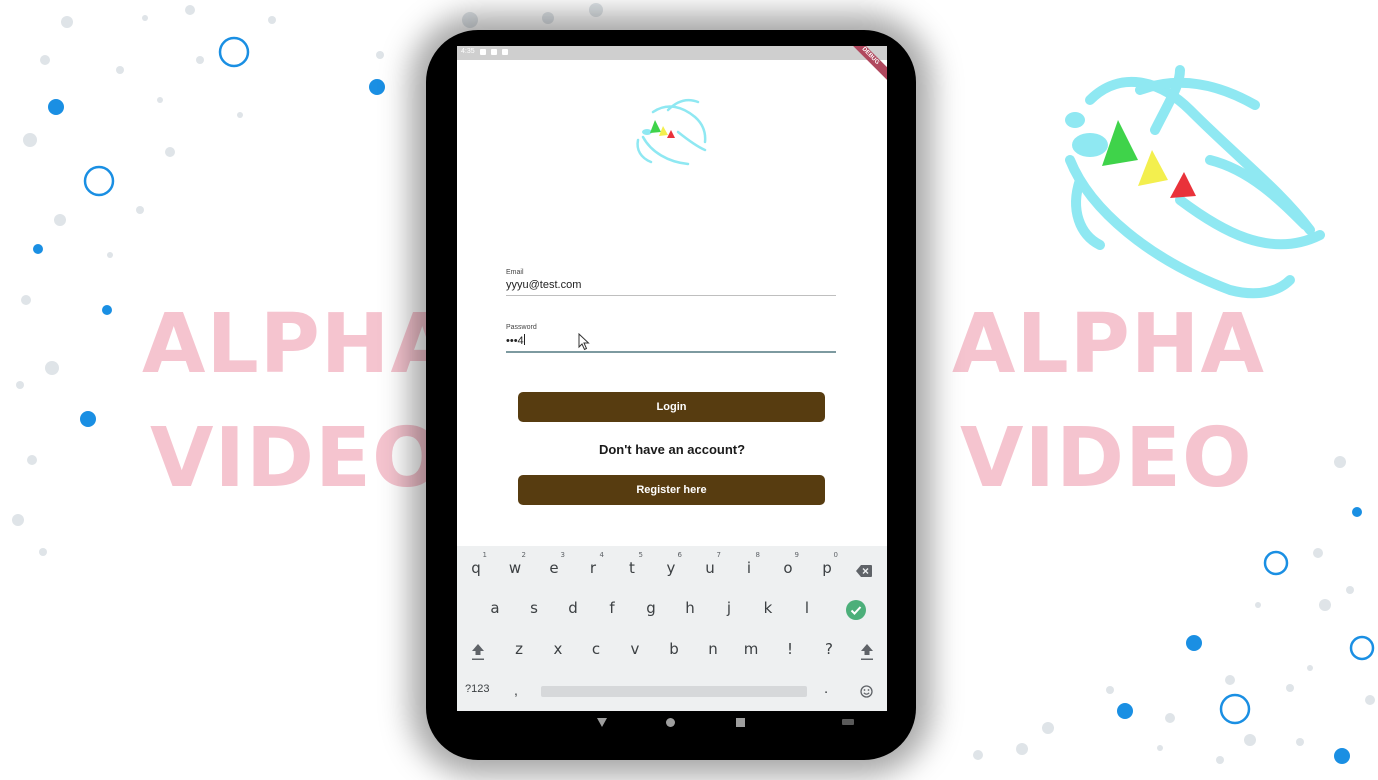 Image resolution: width=1378 pixels, height=780 pixels. What do you see at coordinates (740, 722) in the screenshot?
I see `recents-nav-icon` at bounding box center [740, 722].